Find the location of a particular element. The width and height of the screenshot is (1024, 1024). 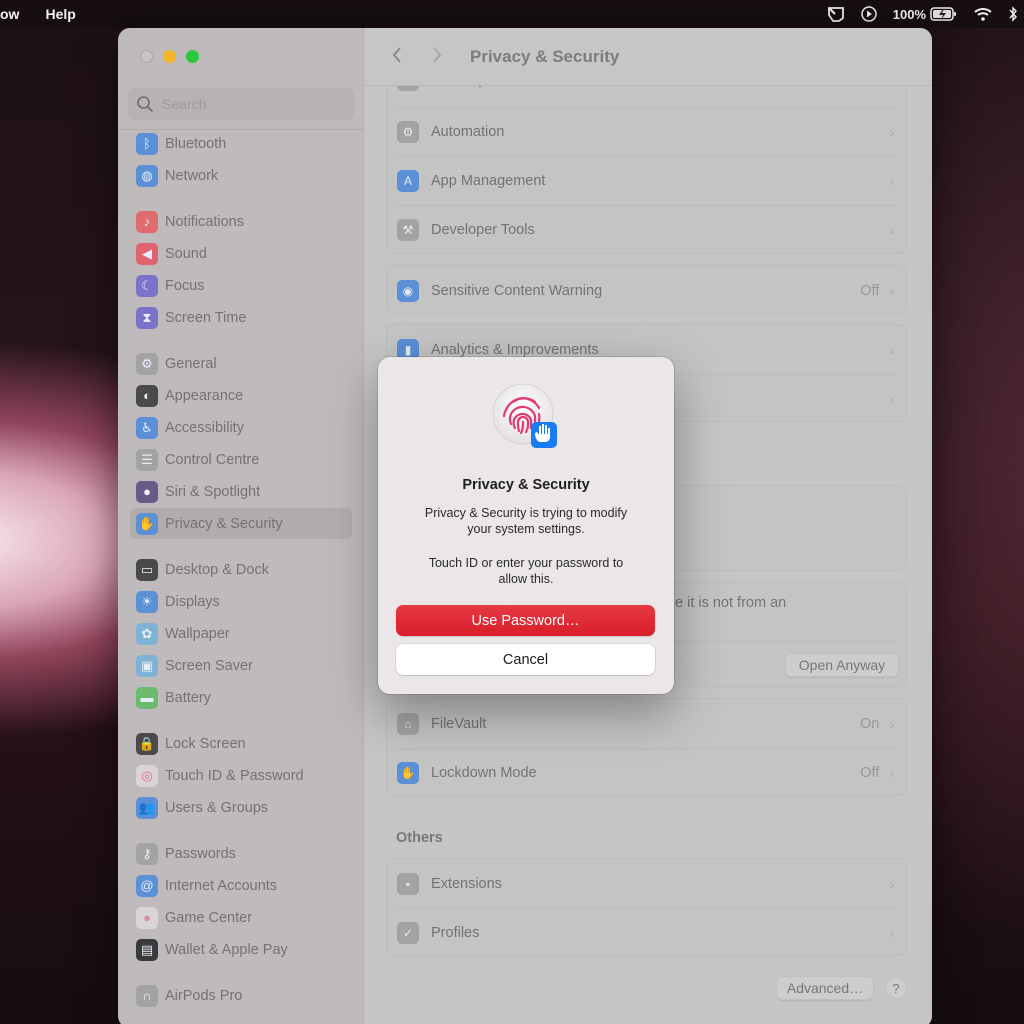

globe-icon: ◍ is located at coordinates (147, 175).